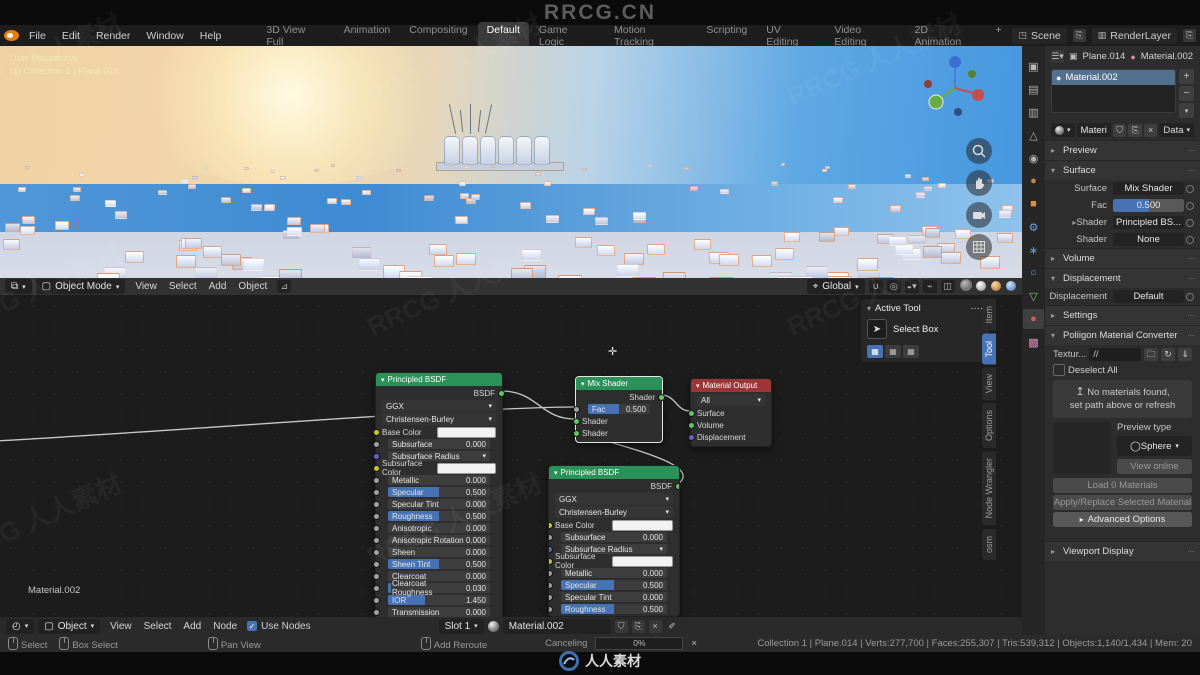 The width and height of the screenshot is (1200, 675). Describe the element at coordinates (677, 486) in the screenshot. I see `shader-socket` at that location.